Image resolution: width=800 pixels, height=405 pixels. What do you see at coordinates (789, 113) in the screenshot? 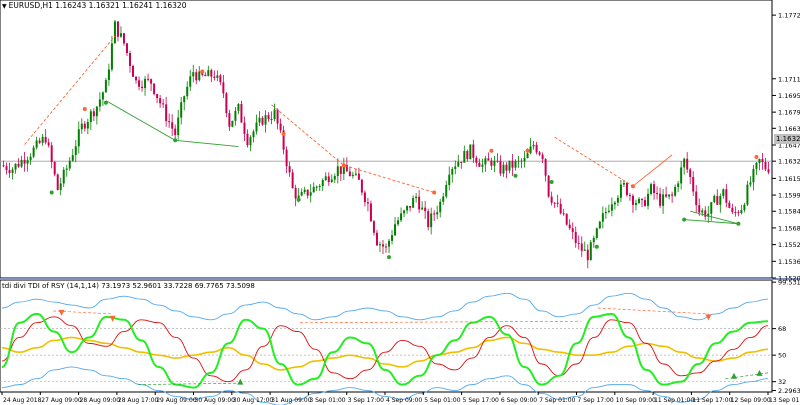
I see `y-tick-label: 1.16790` at bounding box center [789, 113].